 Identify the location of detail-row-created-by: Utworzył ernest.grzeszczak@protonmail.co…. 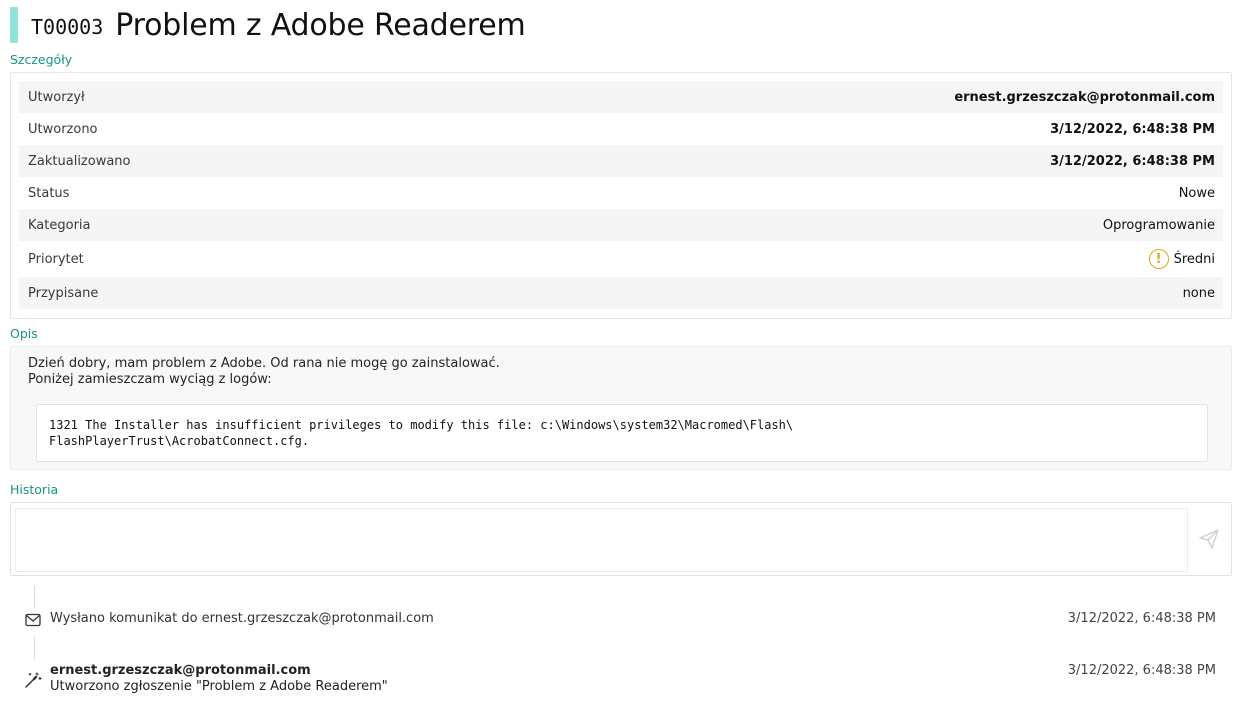
(621, 97).